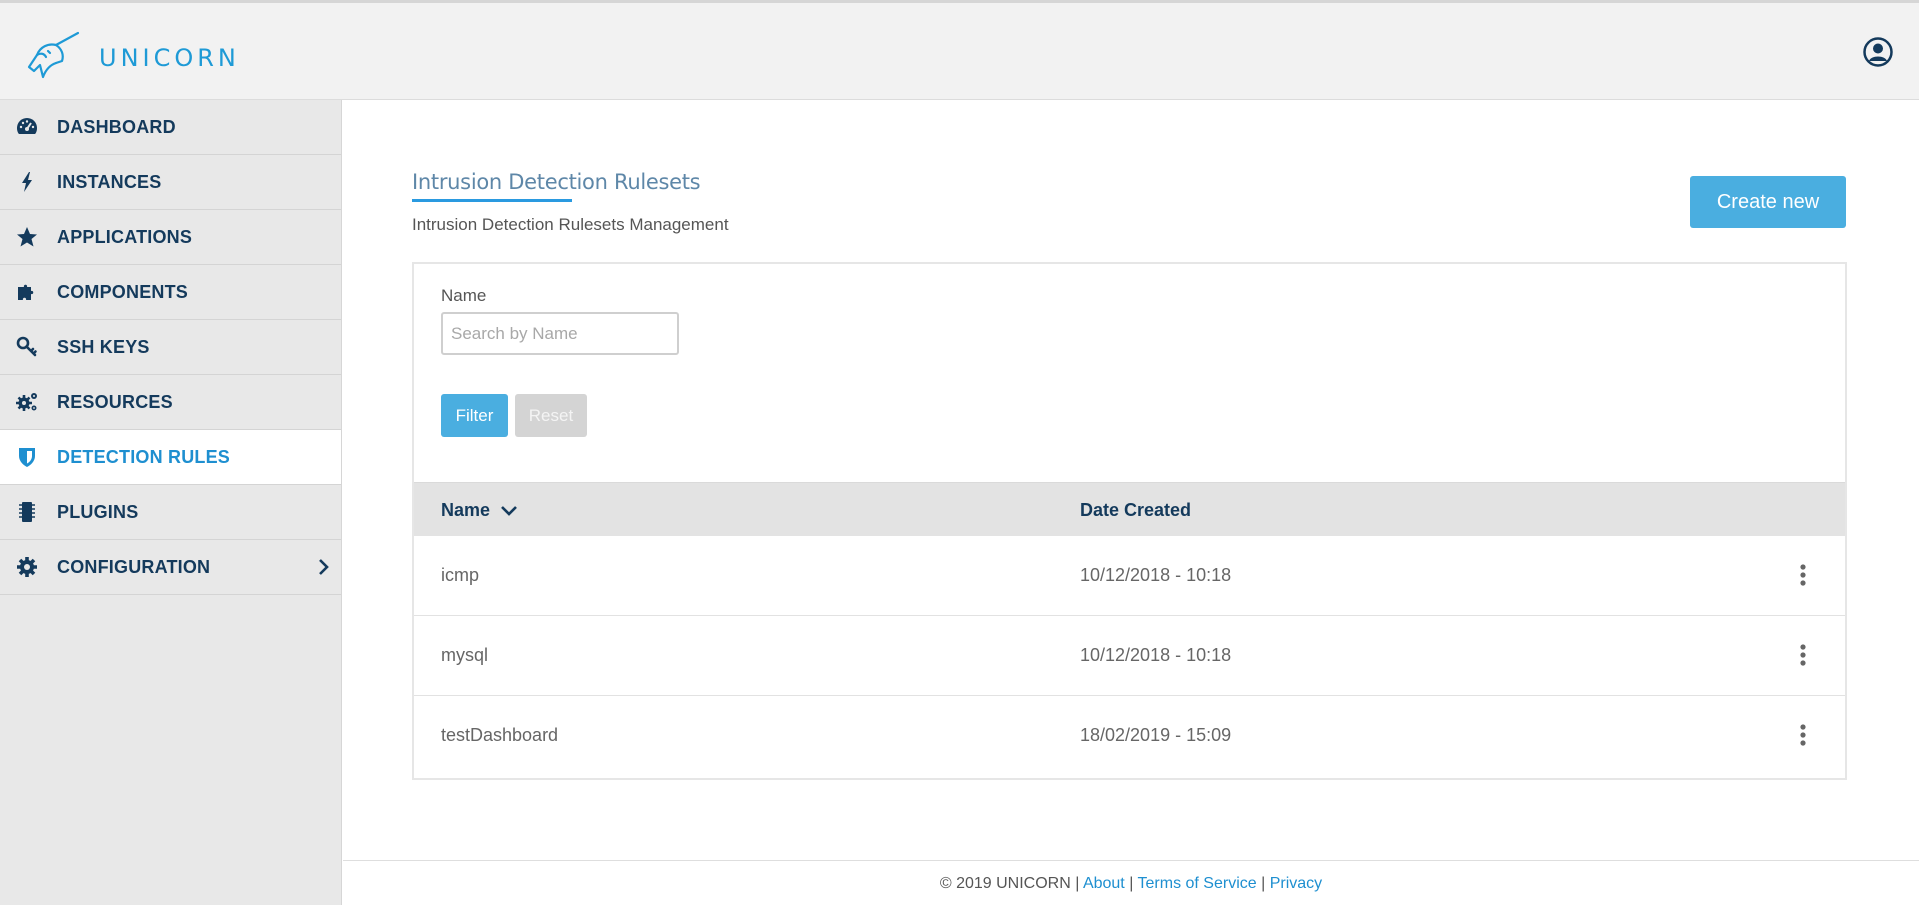 The height and width of the screenshot is (905, 1919). I want to click on sidebar-item-components: COMPONENTS, so click(170, 292).